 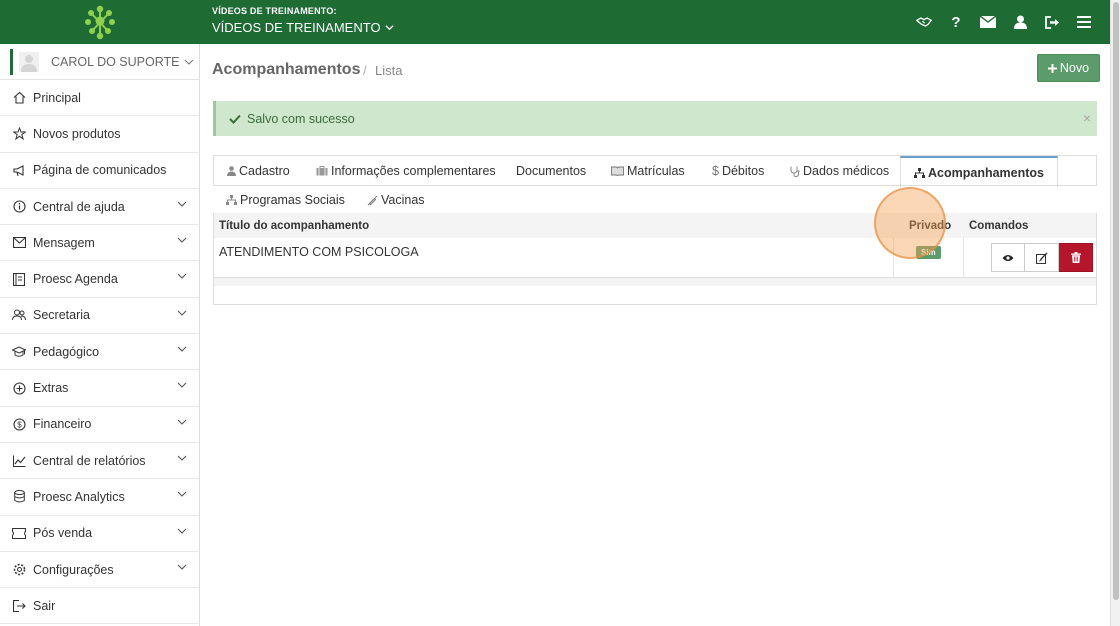 What do you see at coordinates (655, 118) in the screenshot?
I see `success-alert: Salvo com sucesso ×` at bounding box center [655, 118].